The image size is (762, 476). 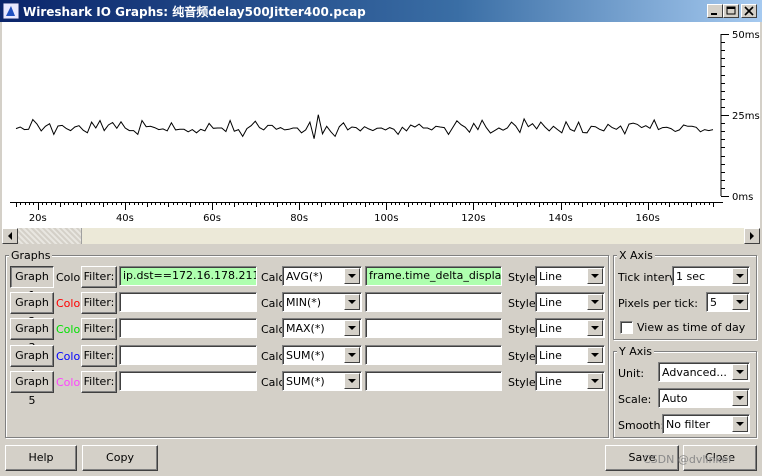 What do you see at coordinates (188, 355) in the screenshot?
I see `graph-4-filter-input` at bounding box center [188, 355].